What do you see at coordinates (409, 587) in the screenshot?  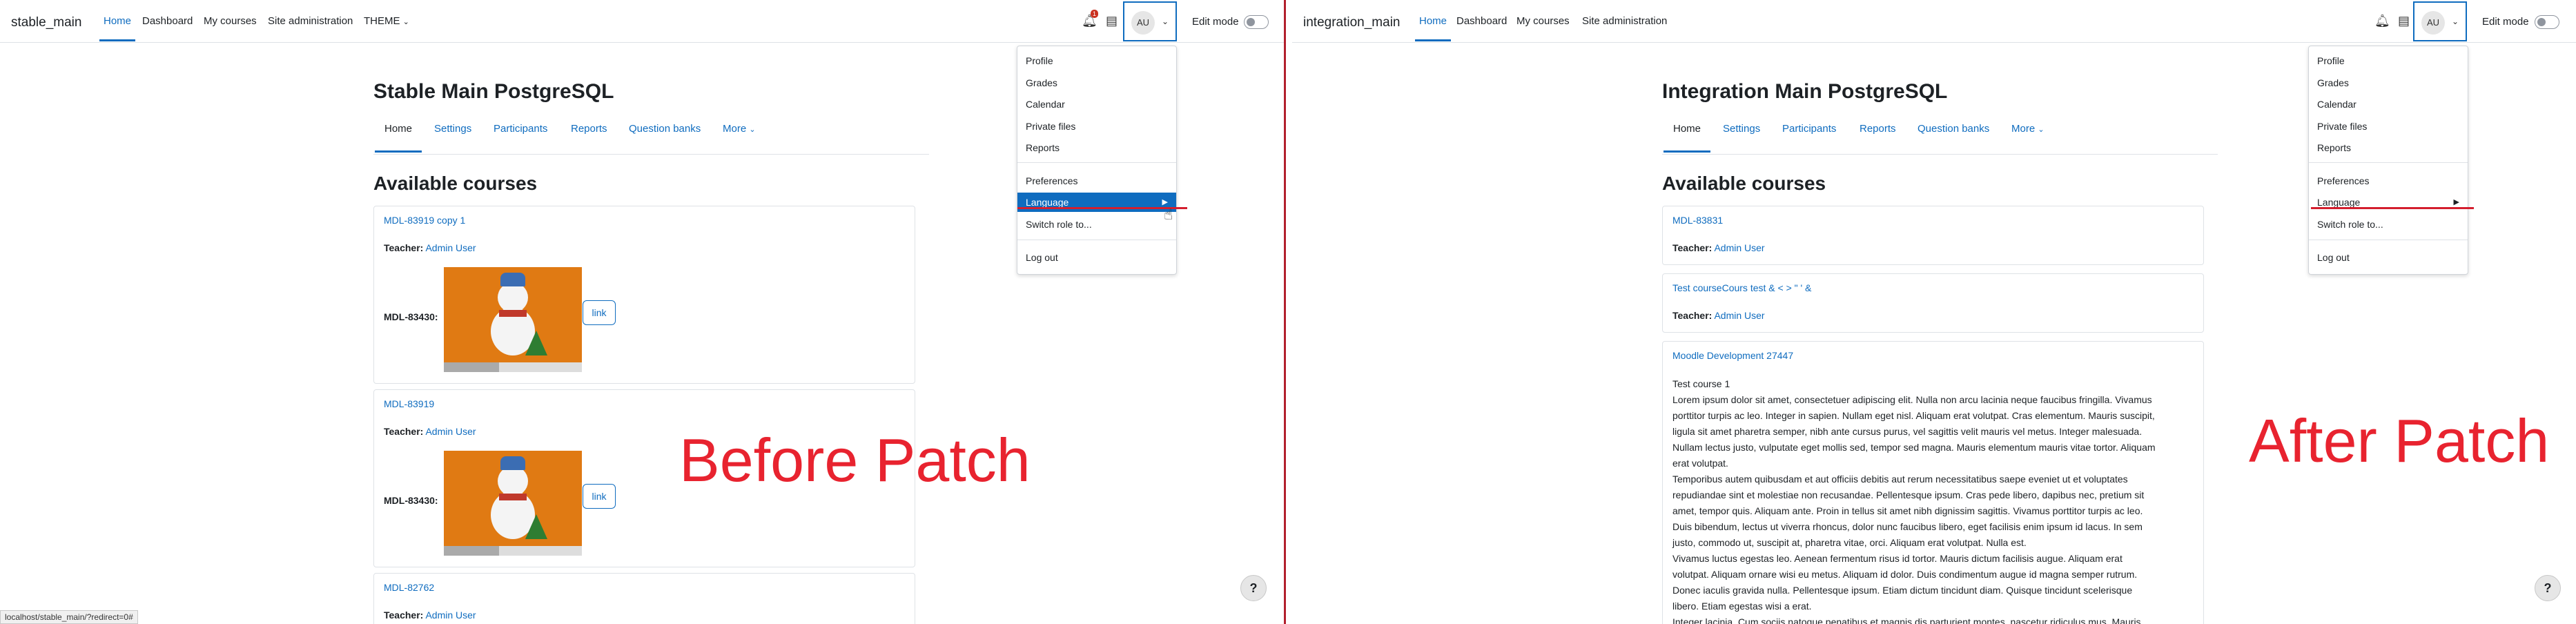 I see `course-link: MDL-82762` at bounding box center [409, 587].